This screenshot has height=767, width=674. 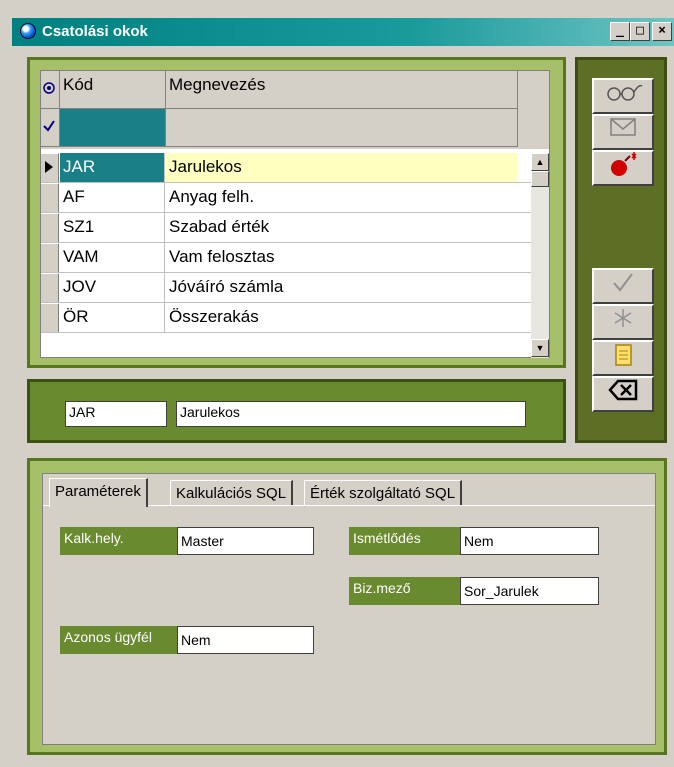 I want to click on table-row: SZ1 Szabad érték, so click(x=286, y=228).